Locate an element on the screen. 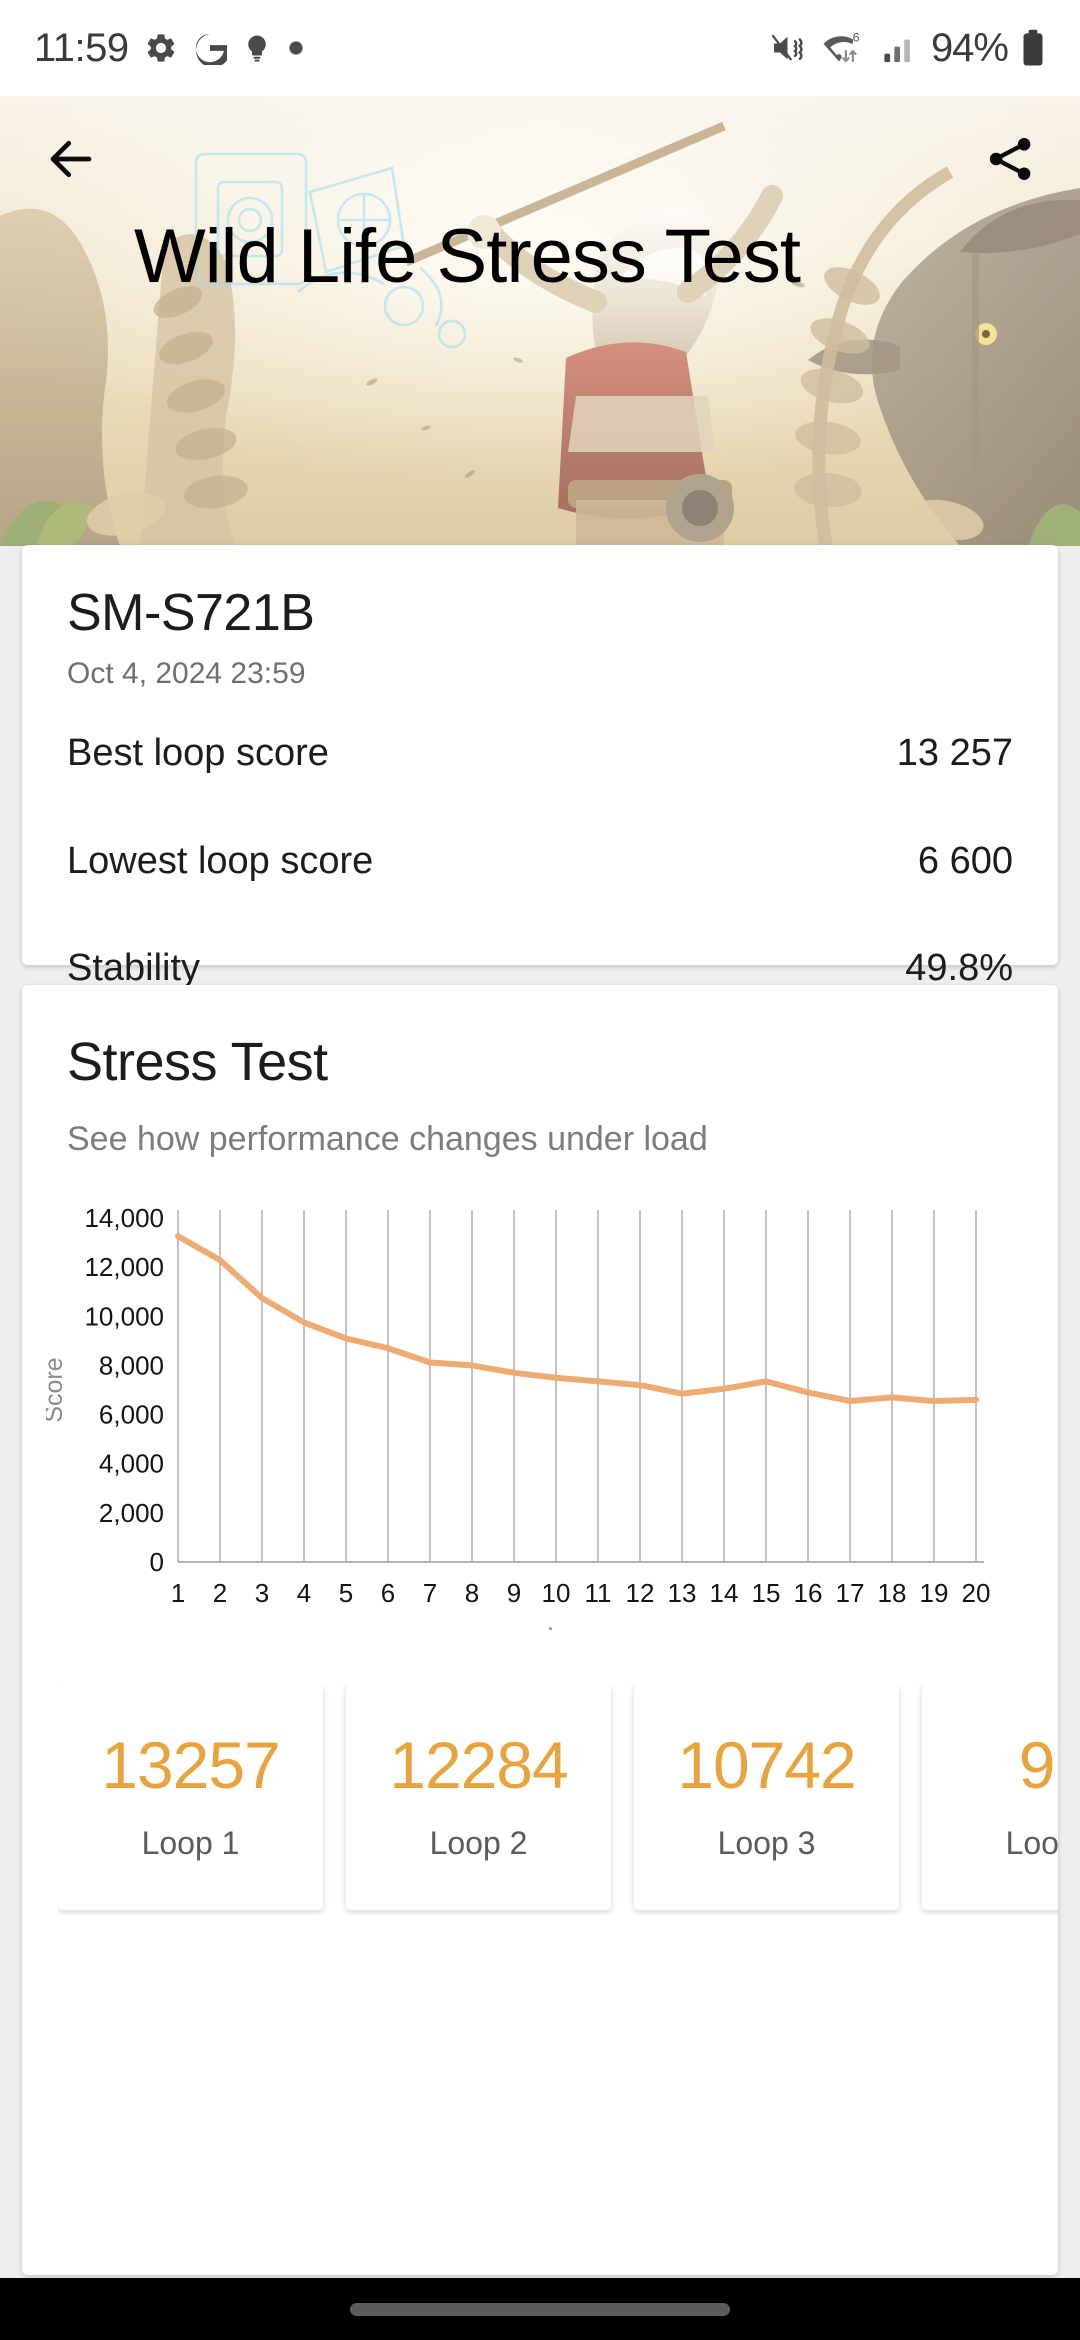 Image resolution: width=1080 pixels, height=2340 pixels. back-button is located at coordinates (71, 161).